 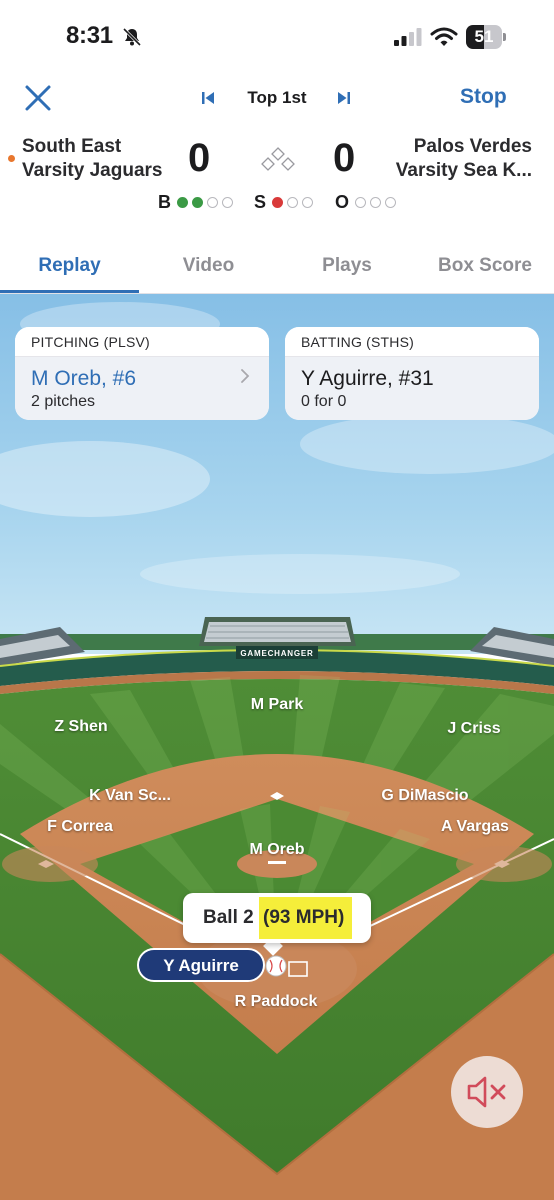 I want to click on active-tab-indicator, so click(x=69, y=291).